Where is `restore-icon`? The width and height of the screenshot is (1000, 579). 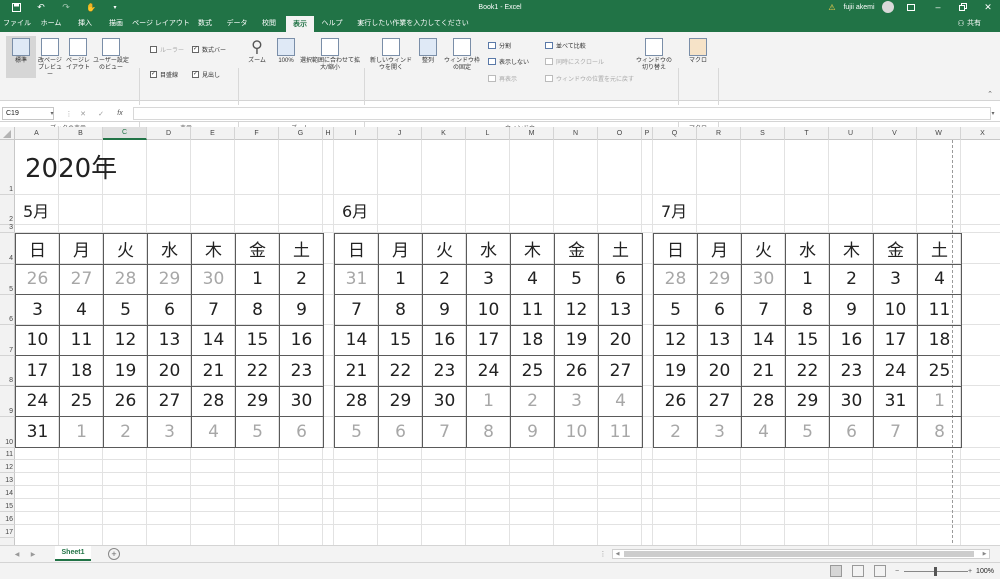 restore-icon is located at coordinates (963, 7).